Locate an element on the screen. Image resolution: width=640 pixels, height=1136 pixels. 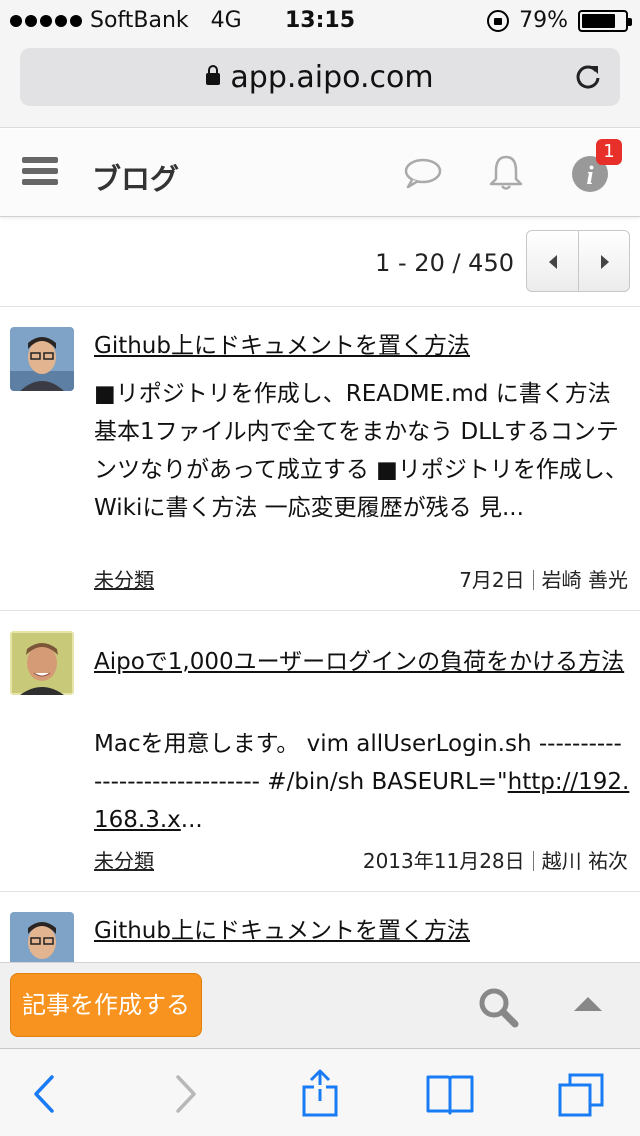
browser-toolbar is located at coordinates (320, 1092).